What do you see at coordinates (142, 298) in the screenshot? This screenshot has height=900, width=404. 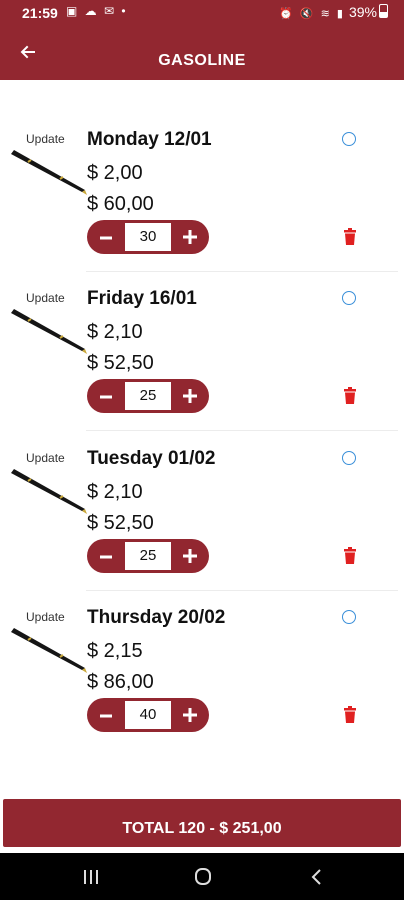 I see `entry-date: Friday 16/01` at bounding box center [142, 298].